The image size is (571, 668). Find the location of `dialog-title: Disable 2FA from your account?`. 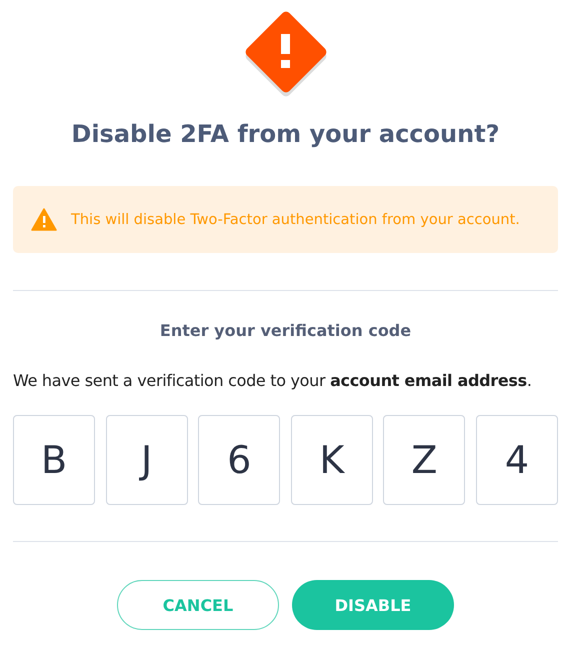

dialog-title: Disable 2FA from your account? is located at coordinates (285, 134).